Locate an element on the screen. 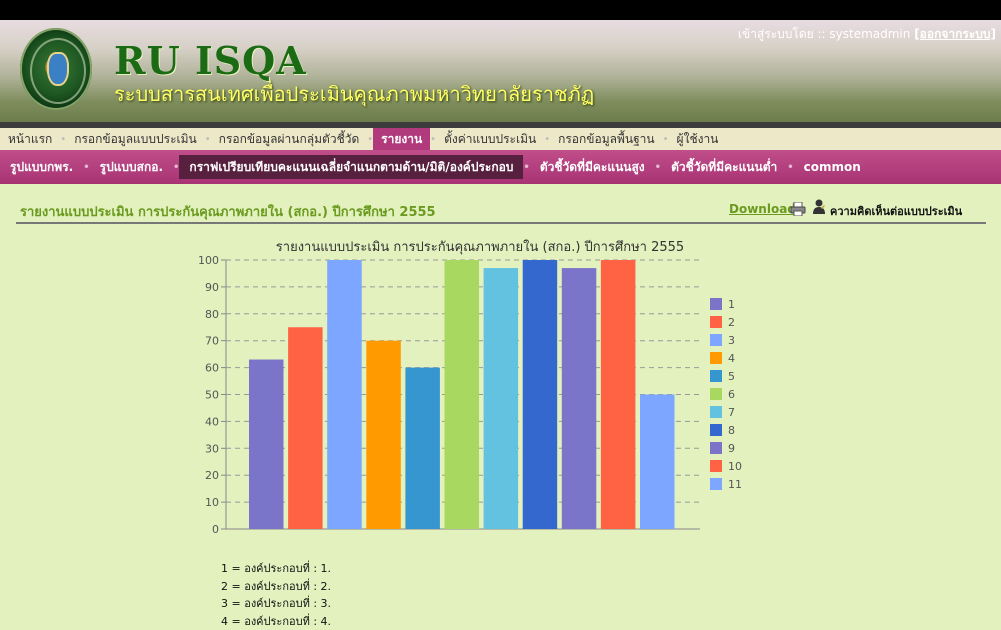 The height and width of the screenshot is (630, 1001). y-tick-label: 70 is located at coordinates (212, 341).